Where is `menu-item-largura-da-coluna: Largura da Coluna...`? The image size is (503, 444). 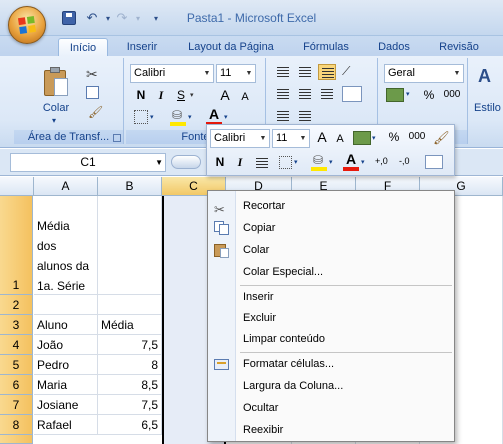 menu-item-largura-da-coluna: Largura da Coluna... is located at coordinates (331, 386).